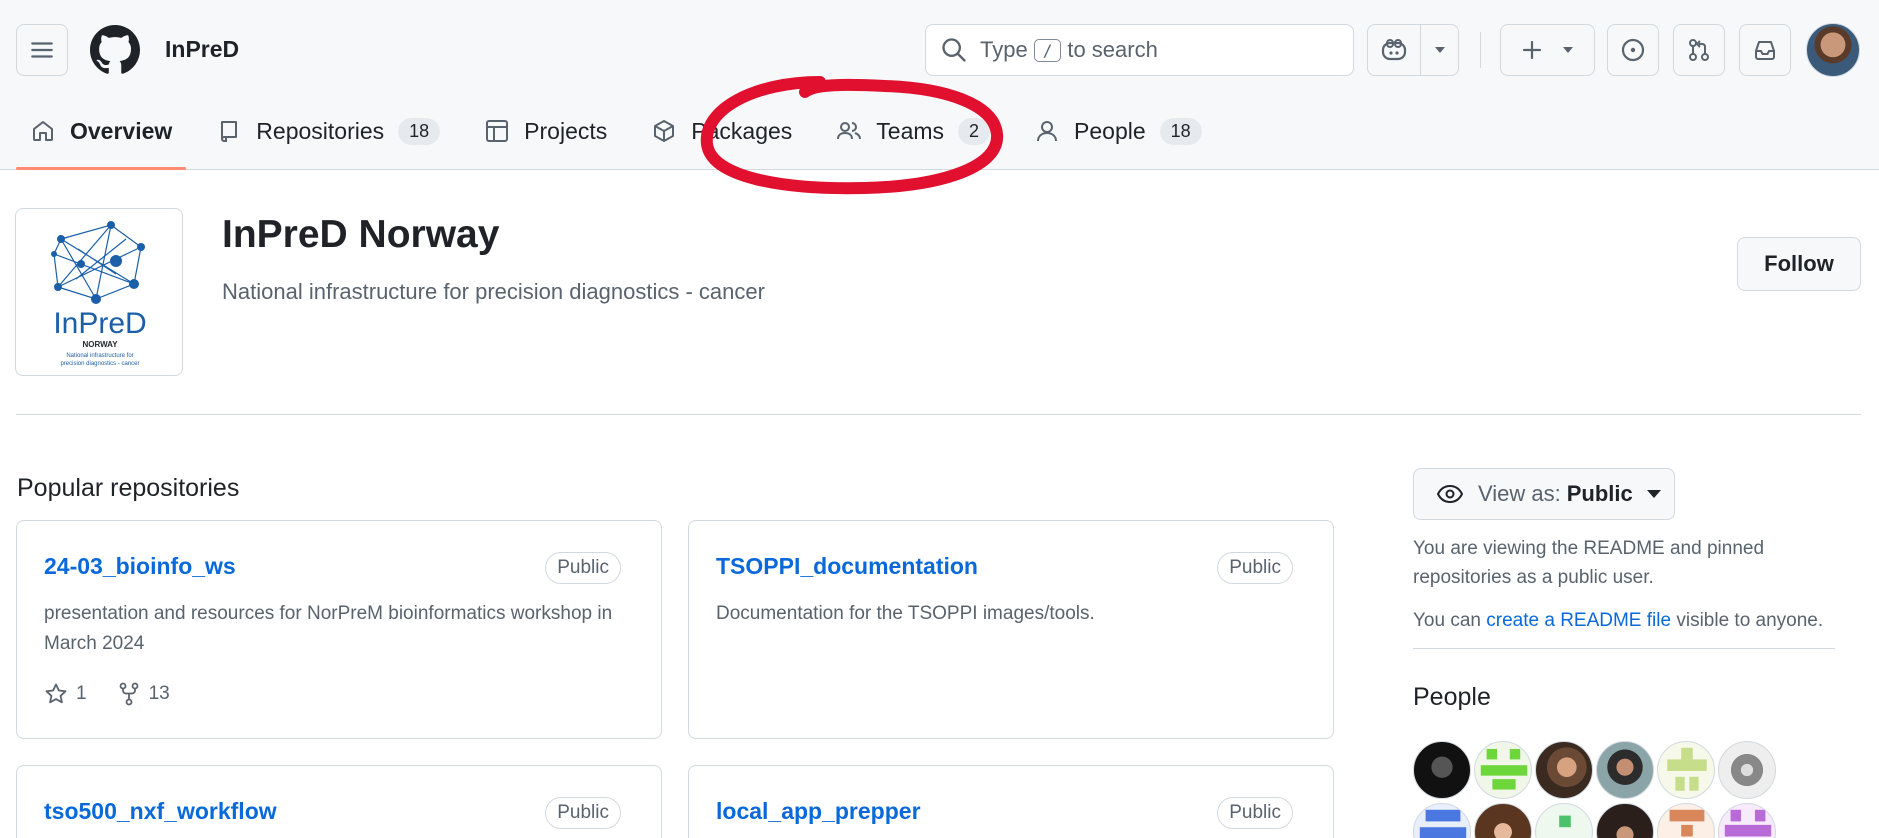  I want to click on user-avatar, so click(1833, 50).